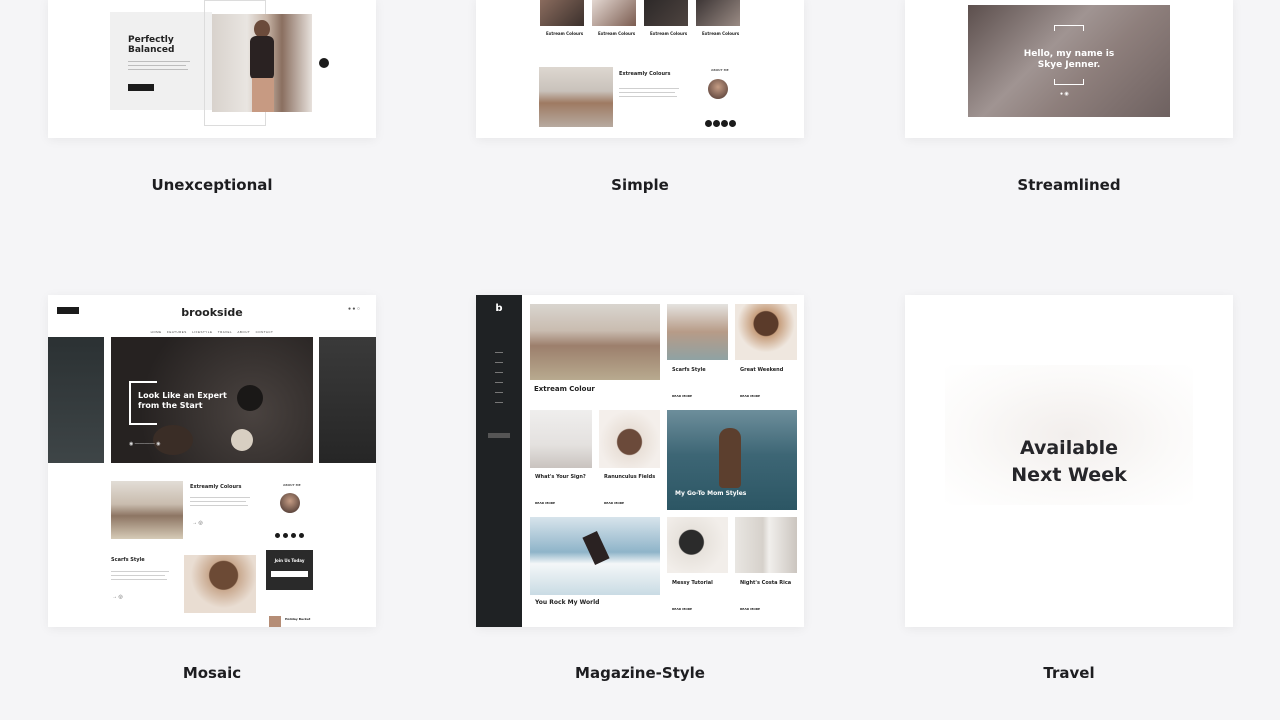  What do you see at coordinates (576, 97) in the screenshot?
I see `featured-photo` at bounding box center [576, 97].